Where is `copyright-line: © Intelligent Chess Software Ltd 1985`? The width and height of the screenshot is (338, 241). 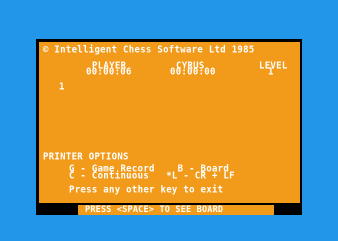
copyright-line: © Intelligent Chess Software Ltd 1985 is located at coordinates (149, 50).